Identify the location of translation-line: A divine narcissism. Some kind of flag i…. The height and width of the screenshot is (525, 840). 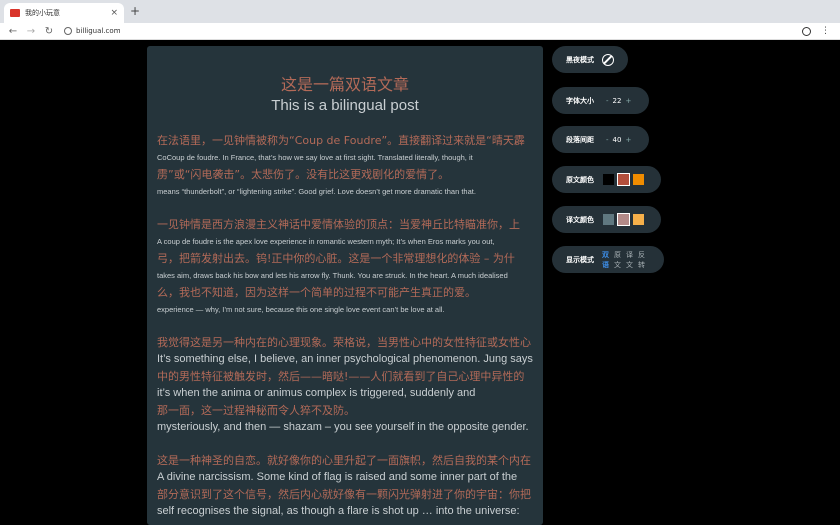
(337, 477).